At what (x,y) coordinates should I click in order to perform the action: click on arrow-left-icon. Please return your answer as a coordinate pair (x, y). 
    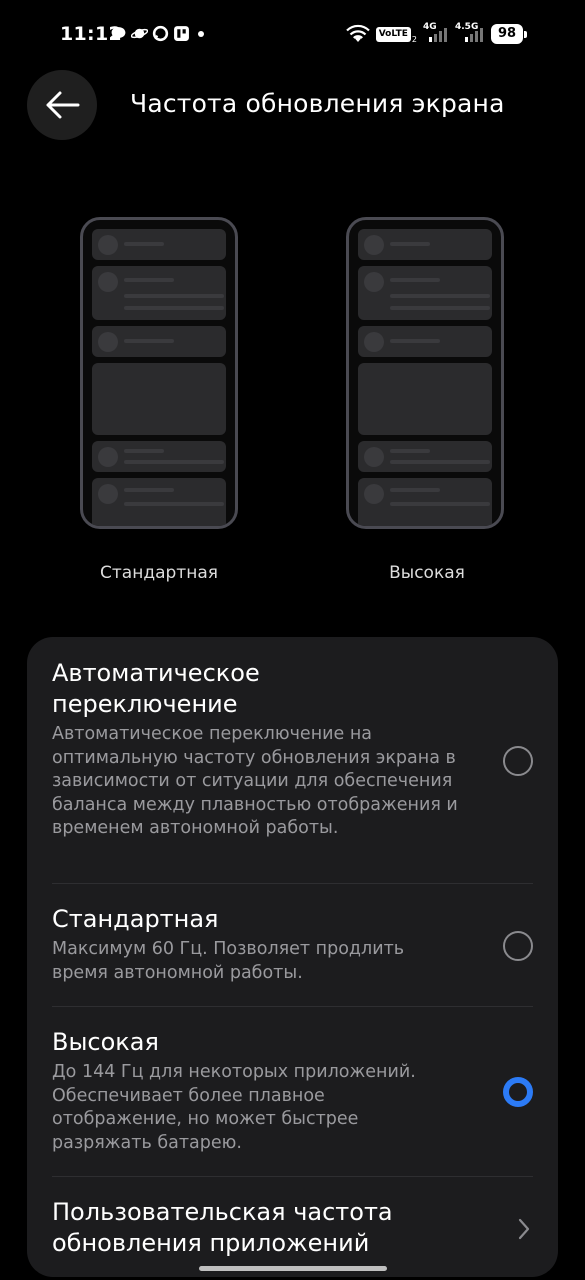
    Looking at the image, I should click on (63, 105).